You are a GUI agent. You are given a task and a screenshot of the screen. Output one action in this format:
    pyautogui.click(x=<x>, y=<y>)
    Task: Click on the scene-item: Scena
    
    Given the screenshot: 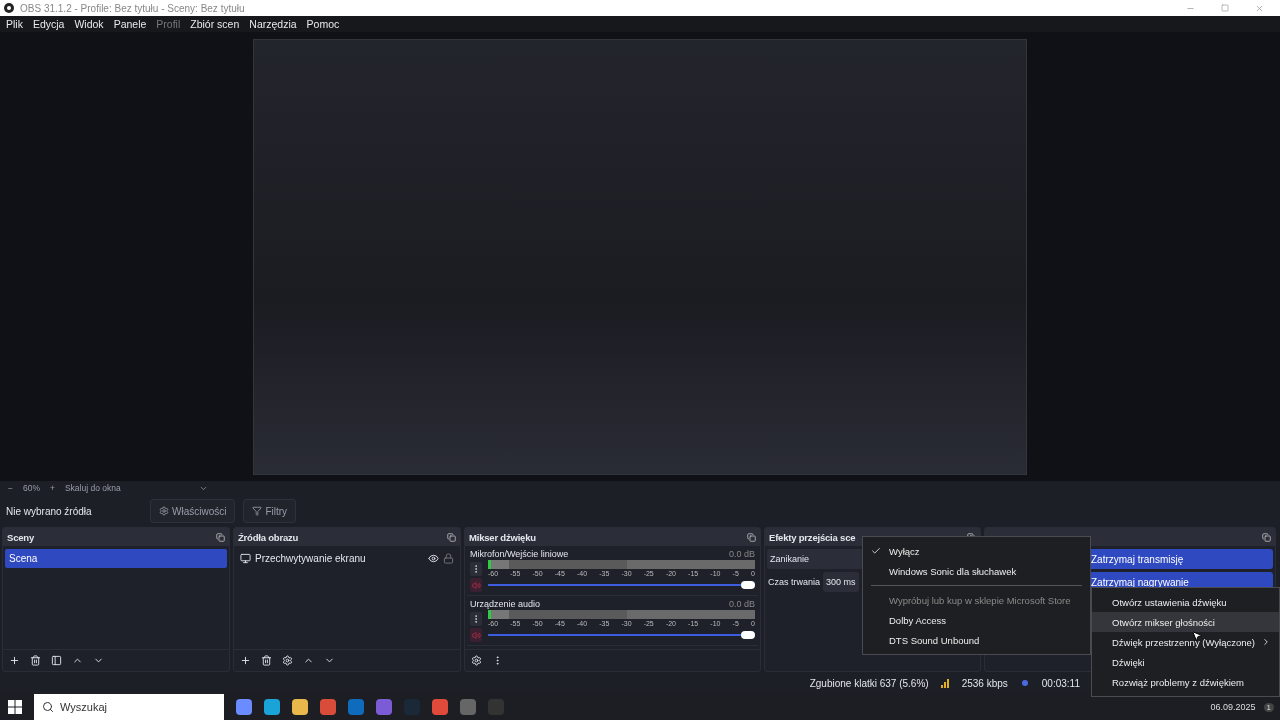 What is the action you would take?
    pyautogui.click(x=116, y=558)
    